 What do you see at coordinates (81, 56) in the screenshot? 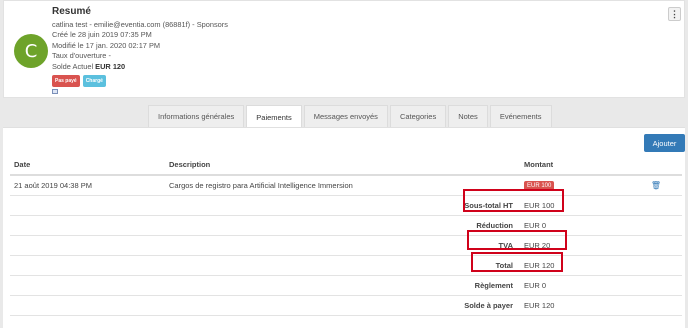
I see `open-rate: Taux d'ouverture -` at bounding box center [81, 56].